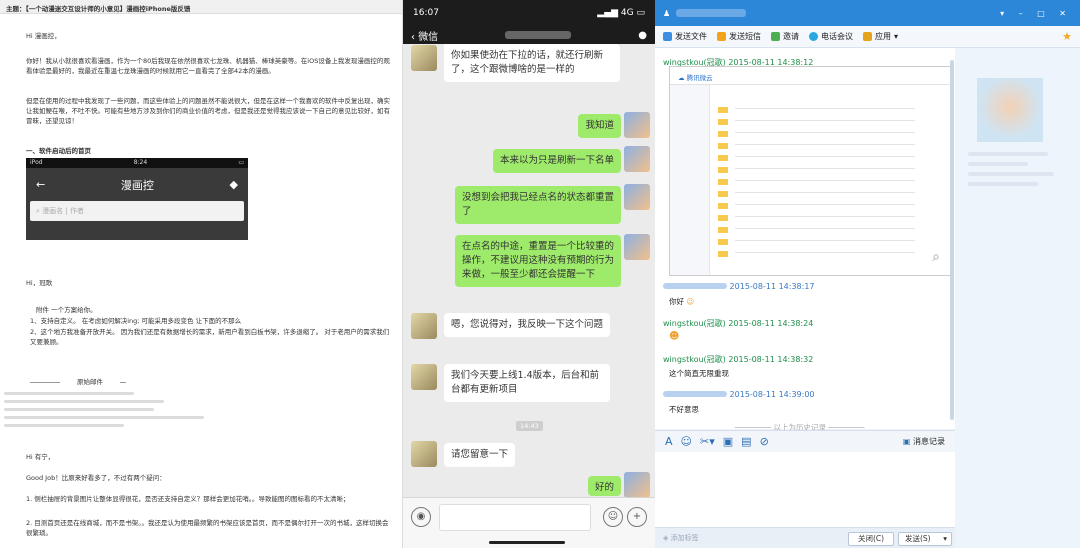 This screenshot has height=548, width=1080. I want to click on message-bubble: 我们今天要上线1.4版本，后台和前台都有更新项目, so click(527, 383).